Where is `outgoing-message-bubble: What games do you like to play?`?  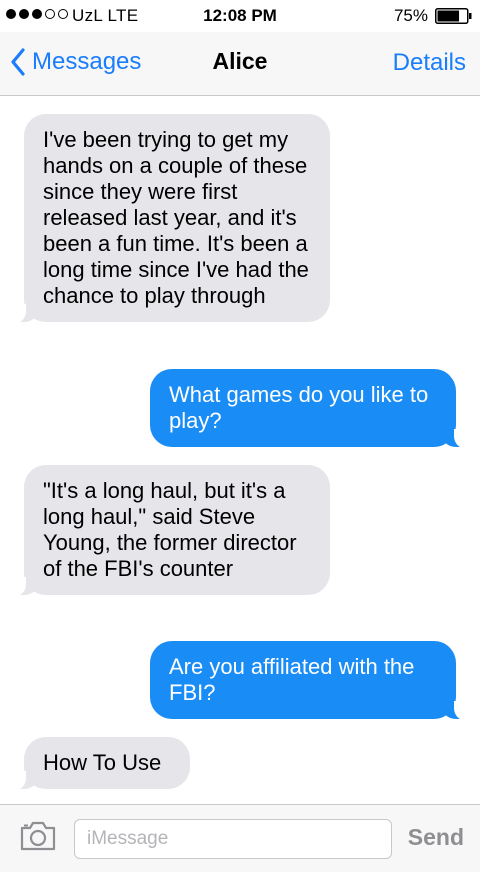 outgoing-message-bubble: What games do you like to play? is located at coordinates (311, 408).